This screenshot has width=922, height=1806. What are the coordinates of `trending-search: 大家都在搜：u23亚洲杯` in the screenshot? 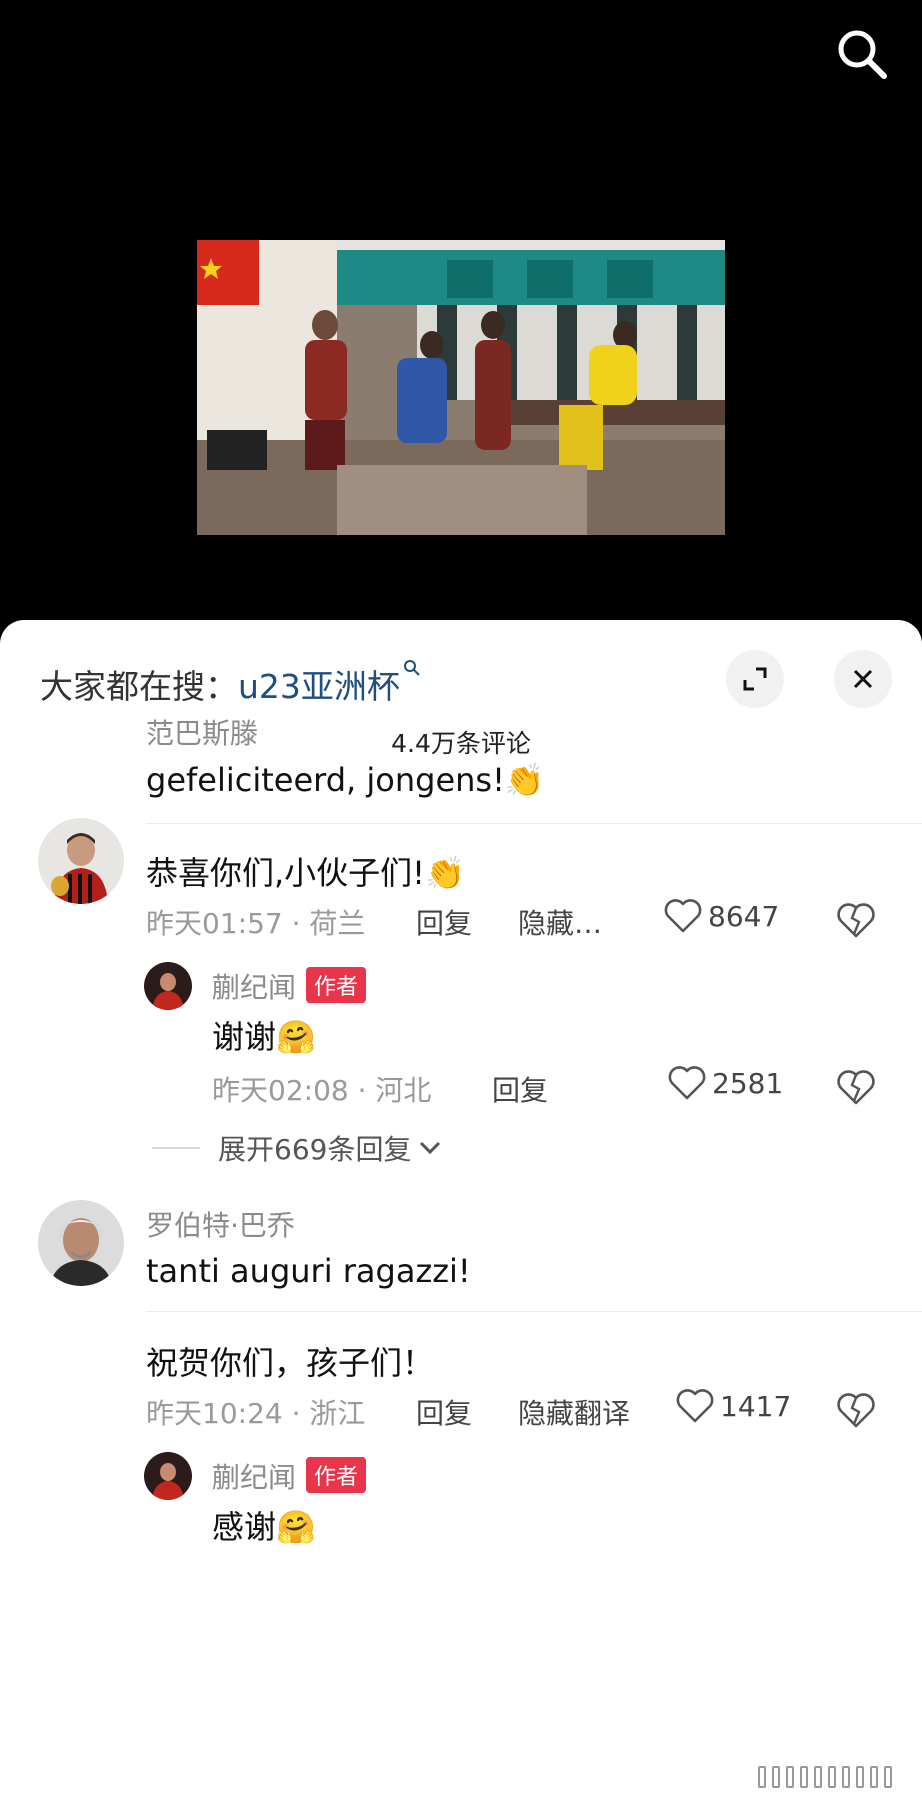 It's located at (231, 684).